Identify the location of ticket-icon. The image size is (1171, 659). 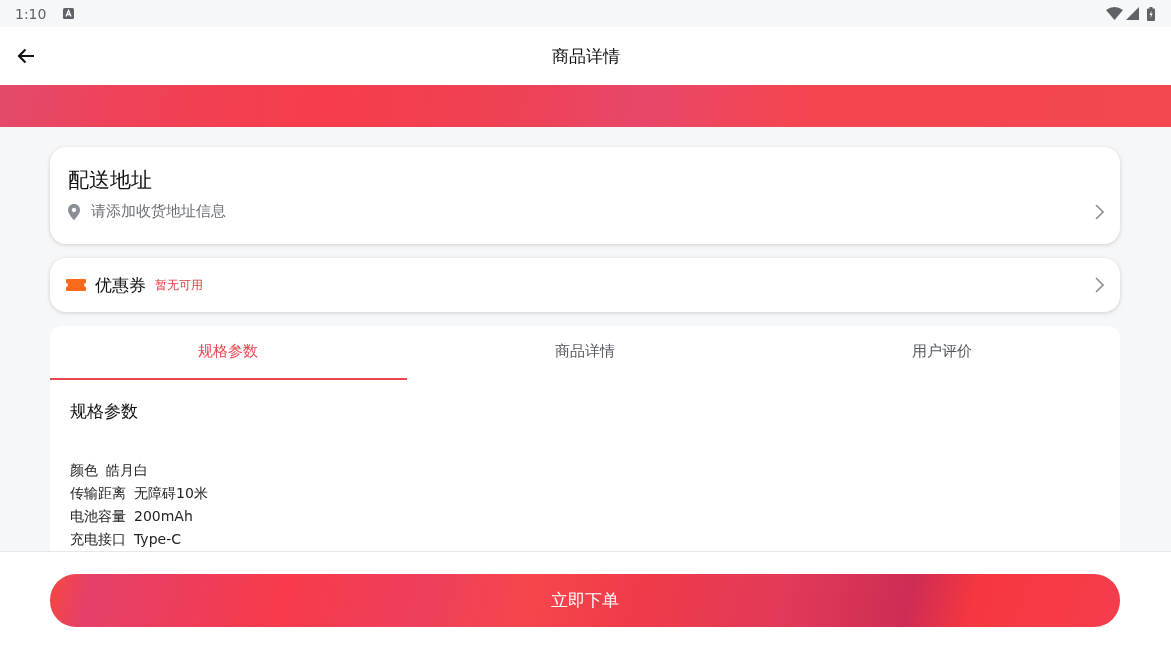
(76, 285).